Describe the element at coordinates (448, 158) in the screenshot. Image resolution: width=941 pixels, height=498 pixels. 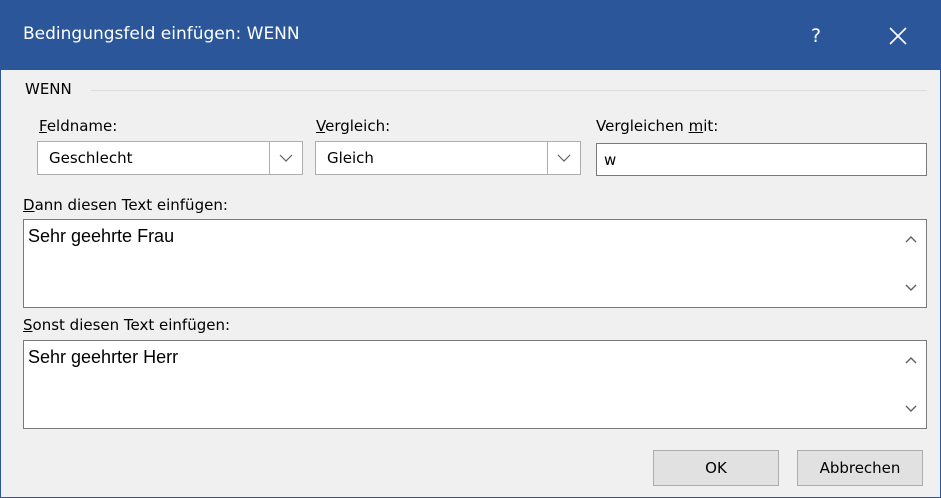
I see `vergleich-select: Gleich` at that location.